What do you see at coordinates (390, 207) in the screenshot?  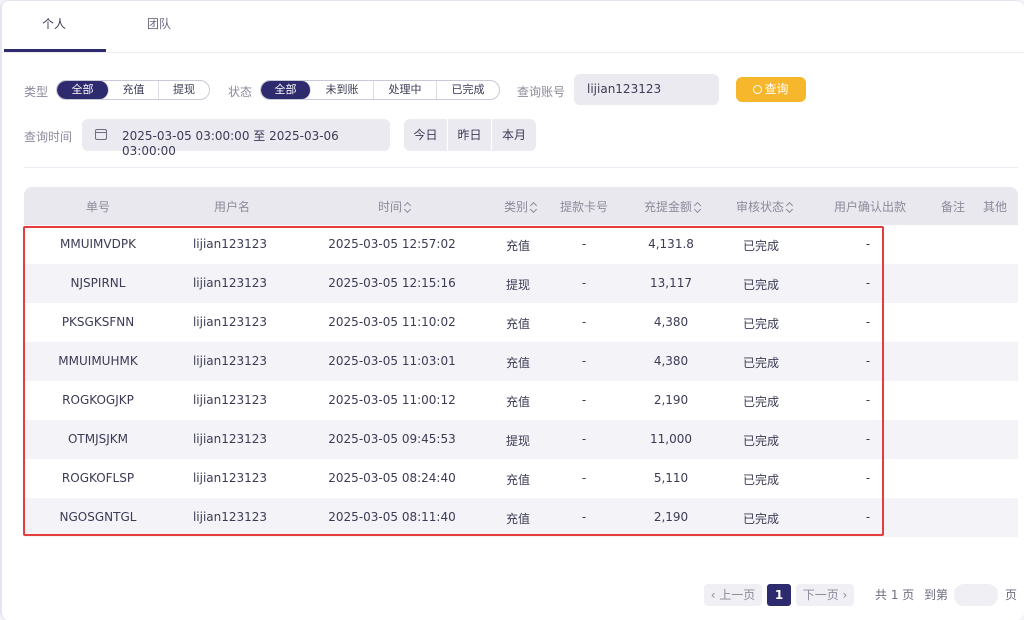 I see `column-header-time-label: 时间` at bounding box center [390, 207].